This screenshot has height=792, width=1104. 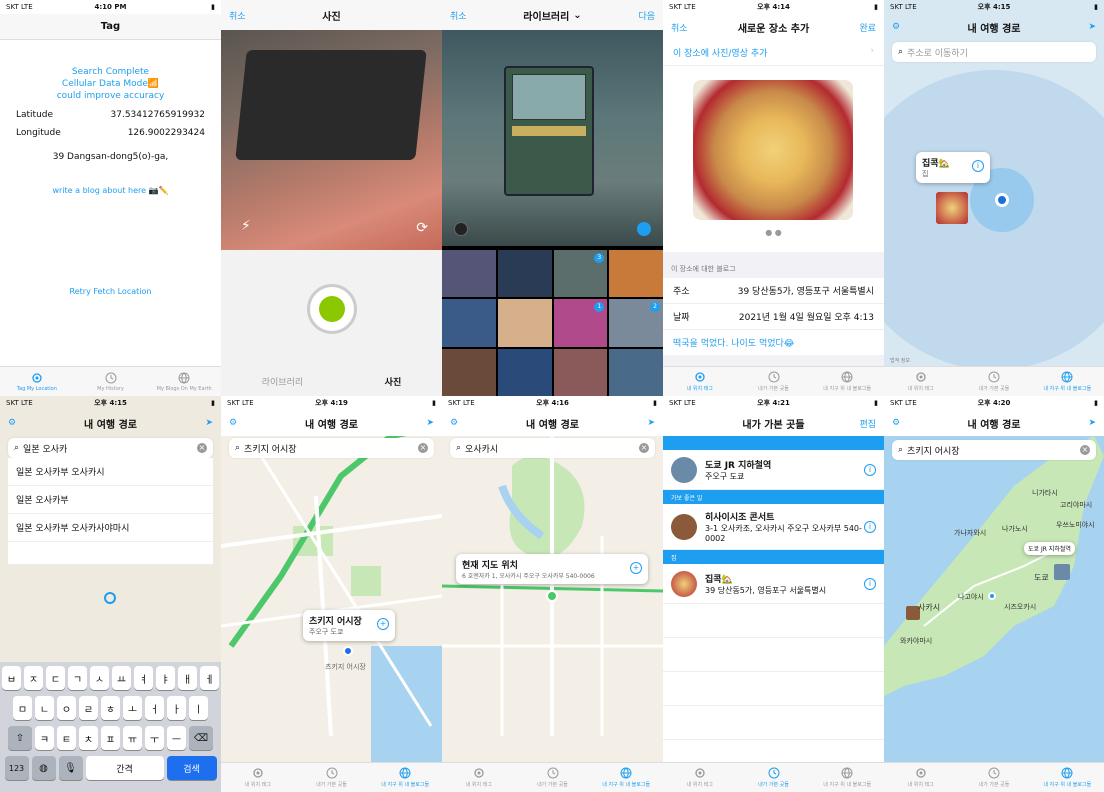 What do you see at coordinates (198, 708) in the screenshot?
I see `key: ㅣ` at bounding box center [198, 708].